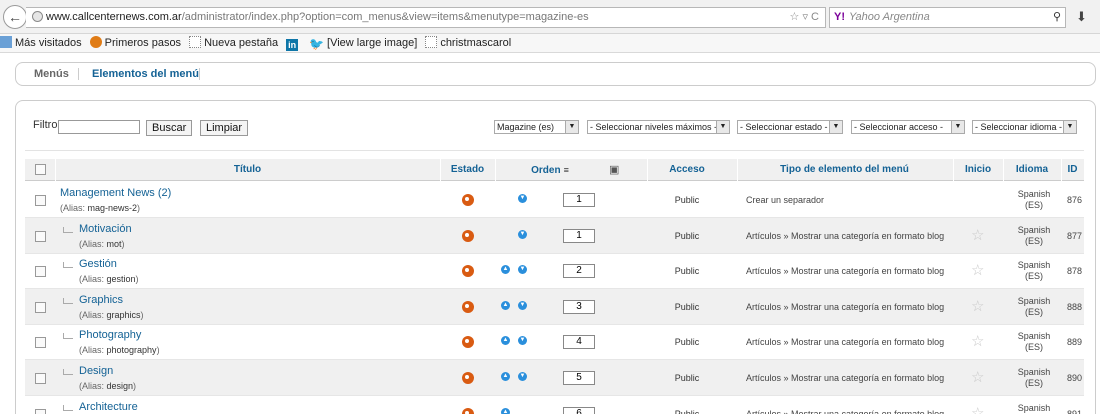 Image resolution: width=1100 pixels, height=414 pixels. What do you see at coordinates (96, 371) in the screenshot?
I see `item-title-link: Design` at bounding box center [96, 371].